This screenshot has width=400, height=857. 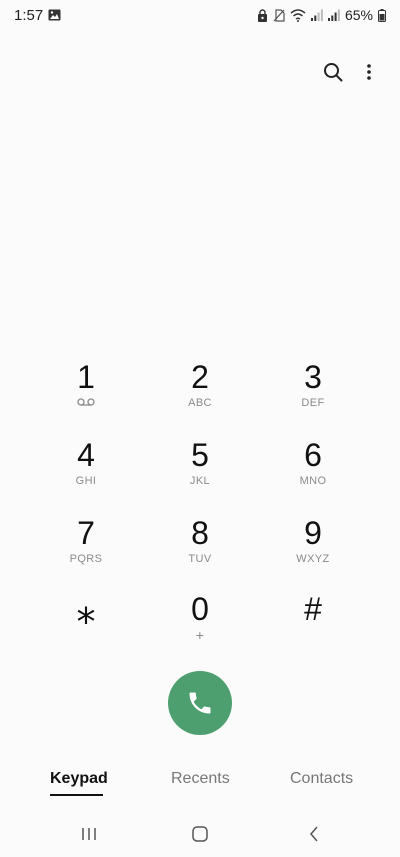 What do you see at coordinates (382, 15) in the screenshot?
I see `battery-icon` at bounding box center [382, 15].